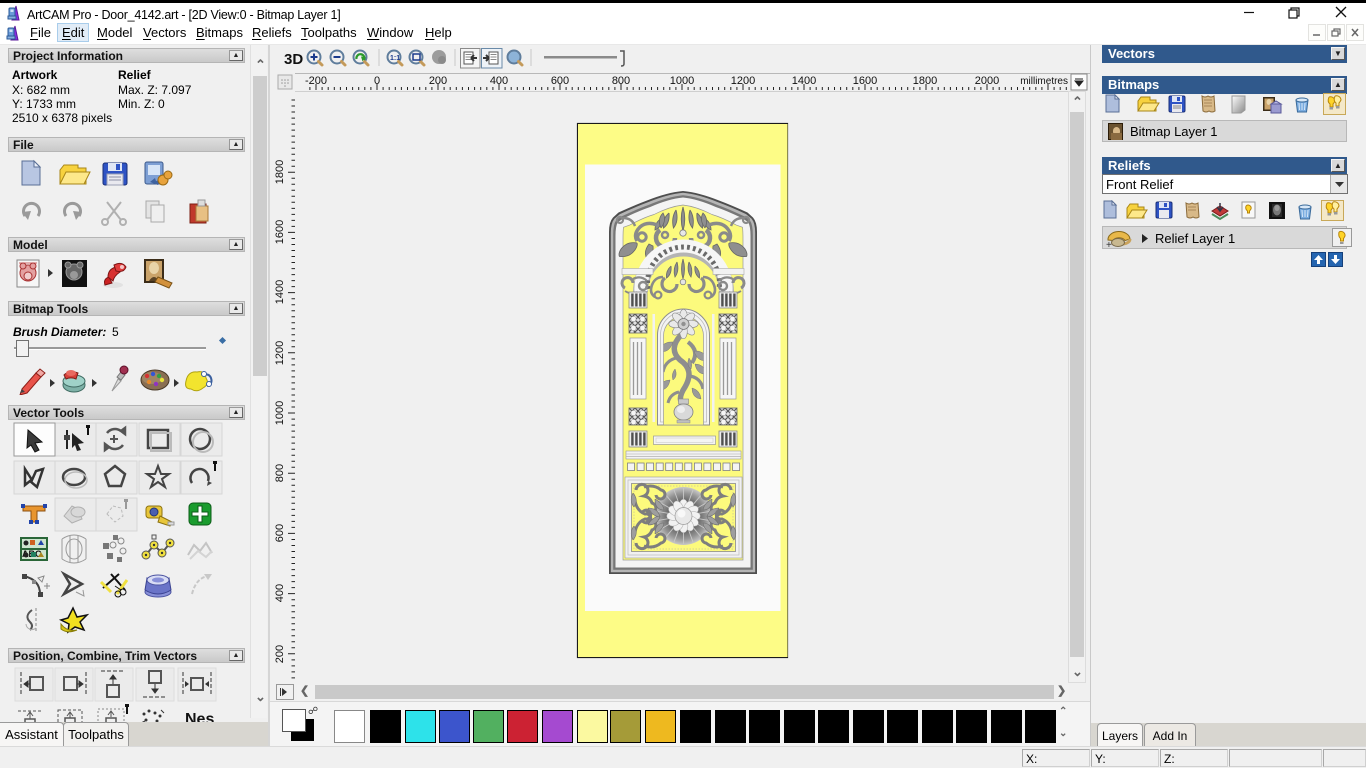 The image size is (1366, 768). What do you see at coordinates (280, 593) in the screenshot?
I see `svg-text: 400` at bounding box center [280, 593].